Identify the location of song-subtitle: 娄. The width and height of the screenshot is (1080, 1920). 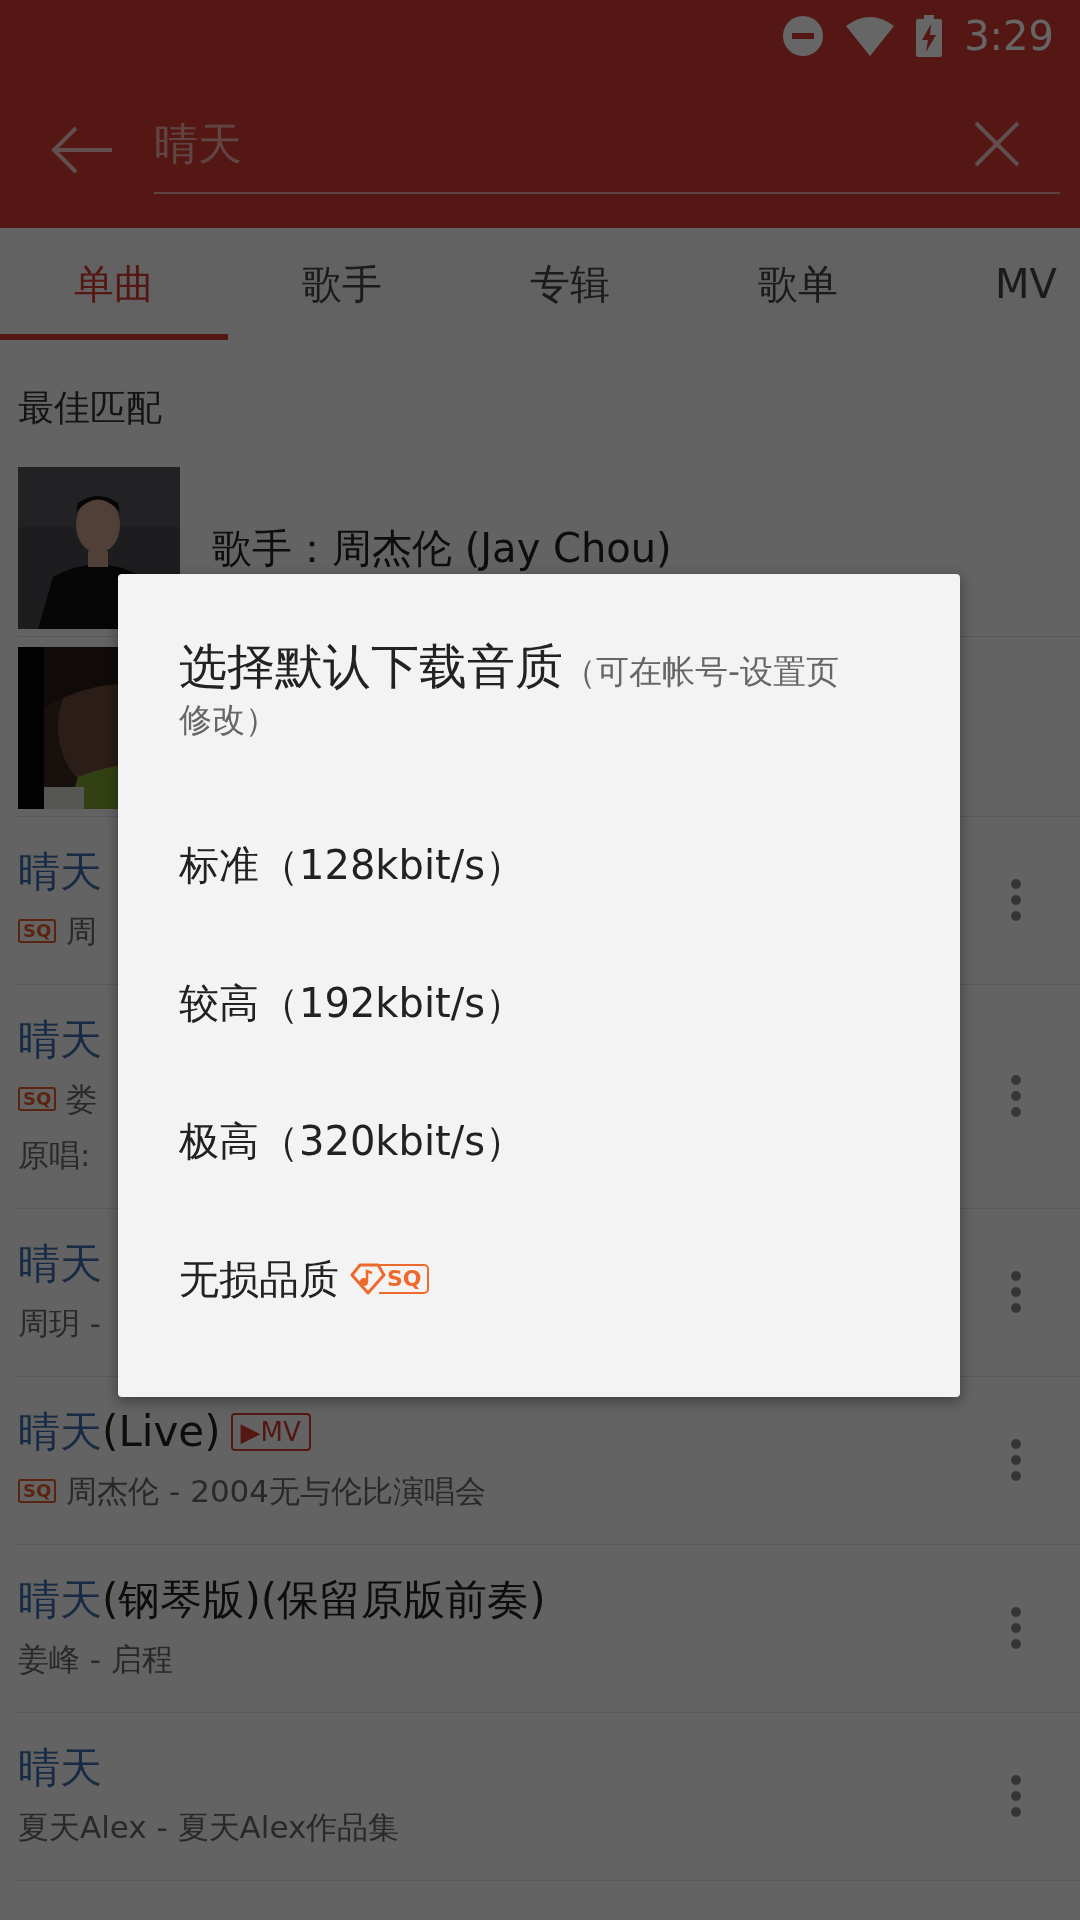
(82, 1099).